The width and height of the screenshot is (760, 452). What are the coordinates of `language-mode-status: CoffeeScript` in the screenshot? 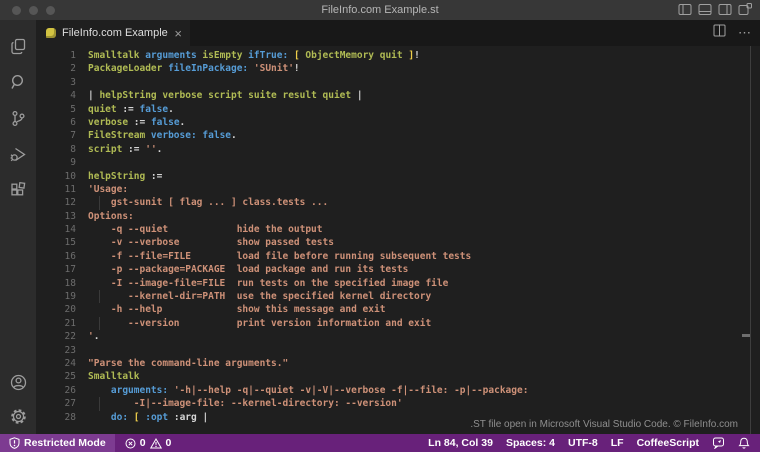 It's located at (668, 443).